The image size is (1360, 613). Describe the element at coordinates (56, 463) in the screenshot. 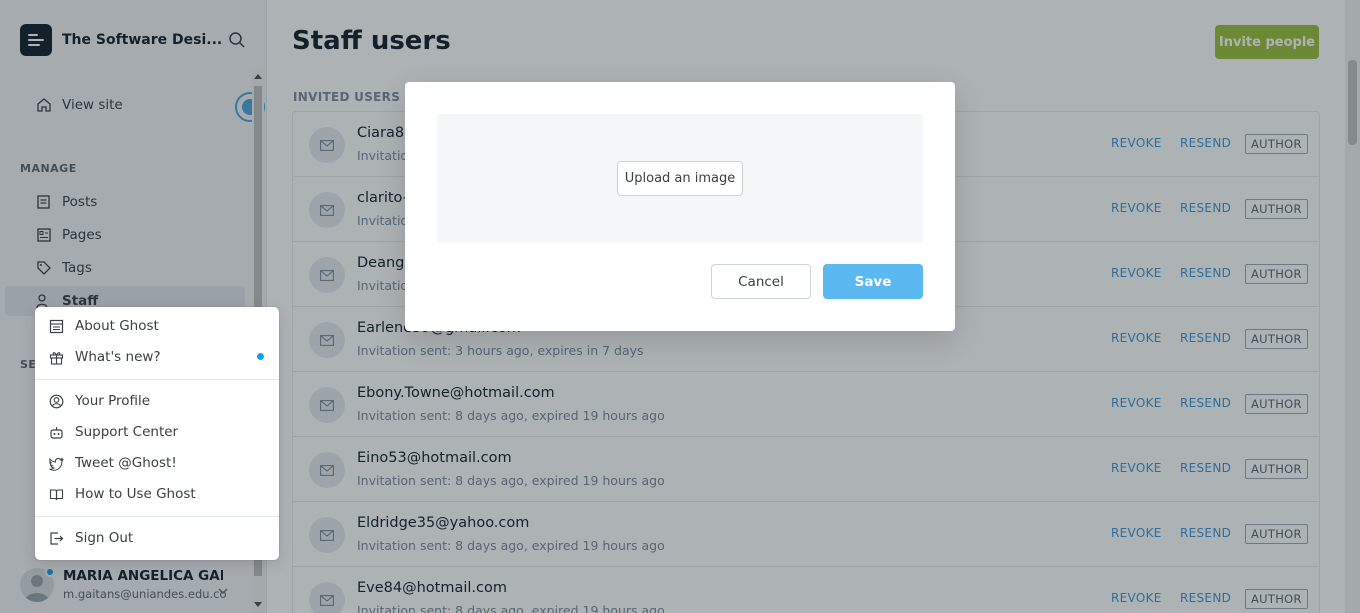

I see `twitter-icon` at that location.